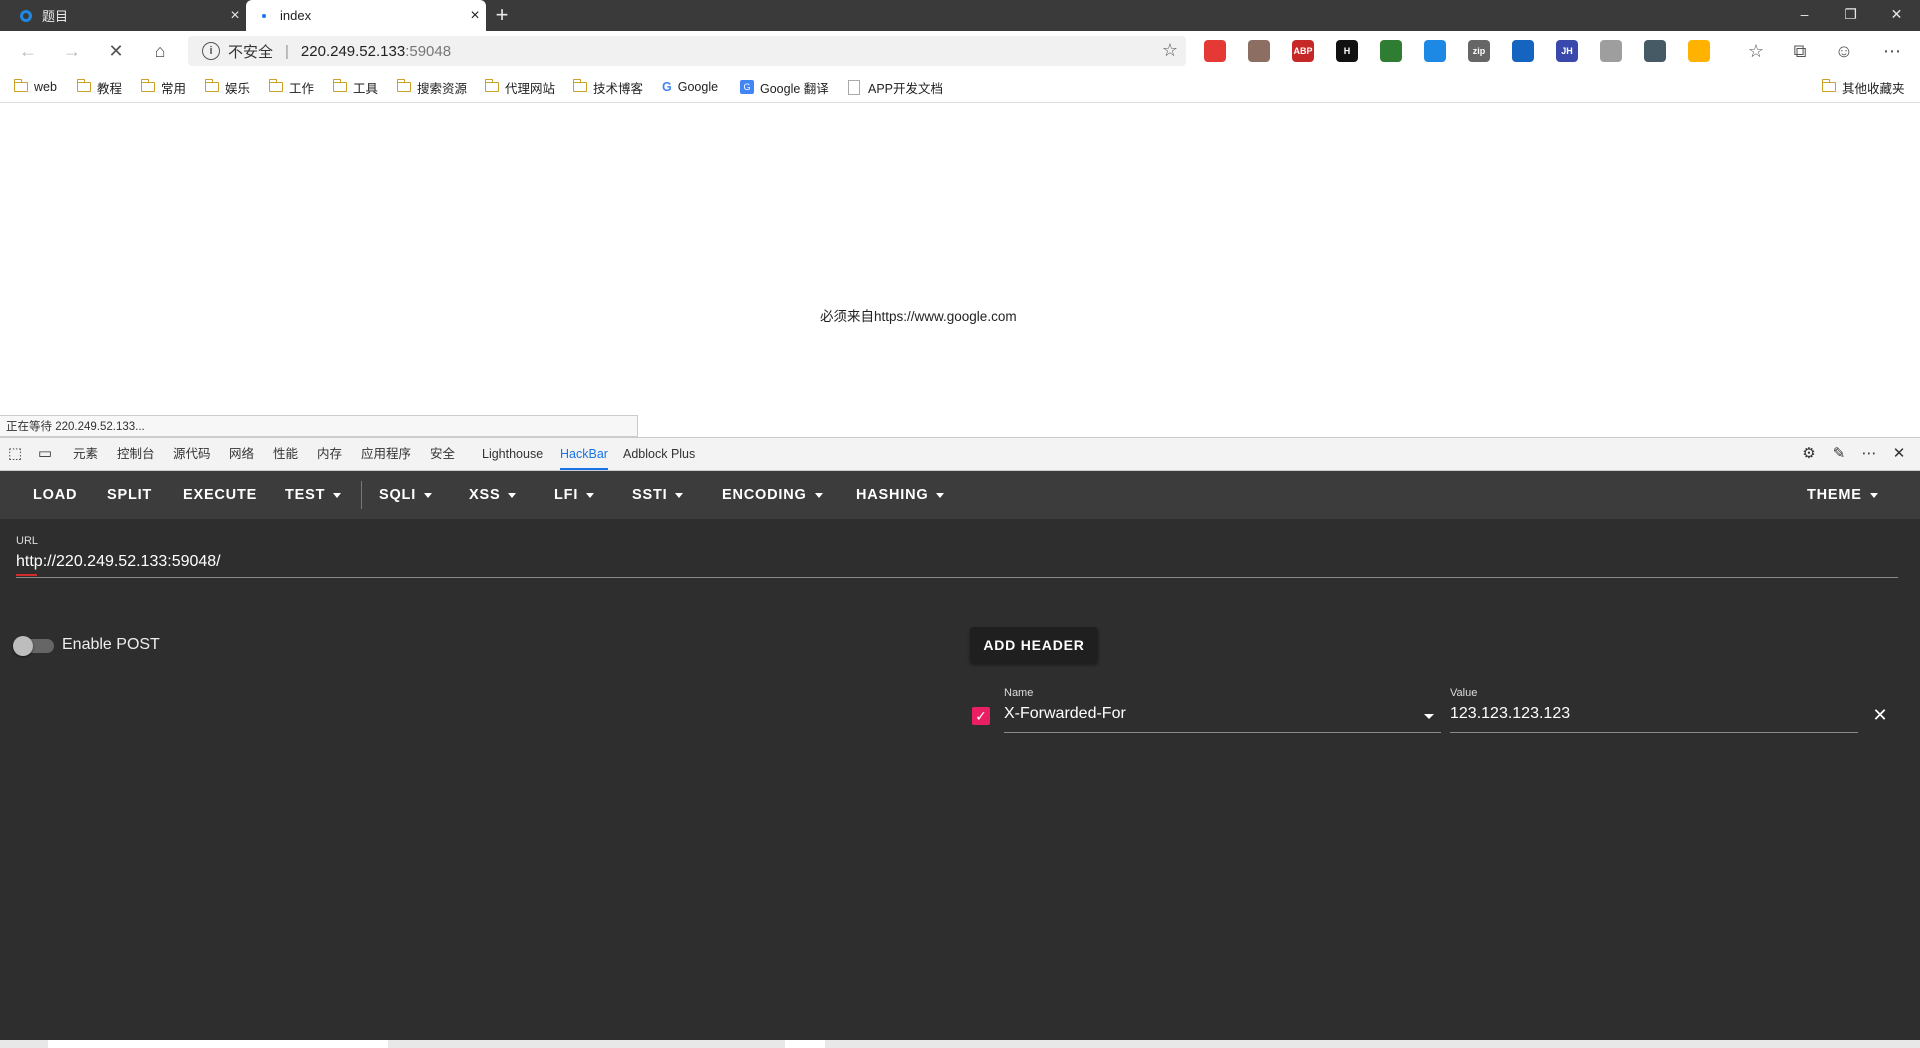  What do you see at coordinates (981, 716) in the screenshot?
I see `header-enabled-checkbox: ✓` at bounding box center [981, 716].